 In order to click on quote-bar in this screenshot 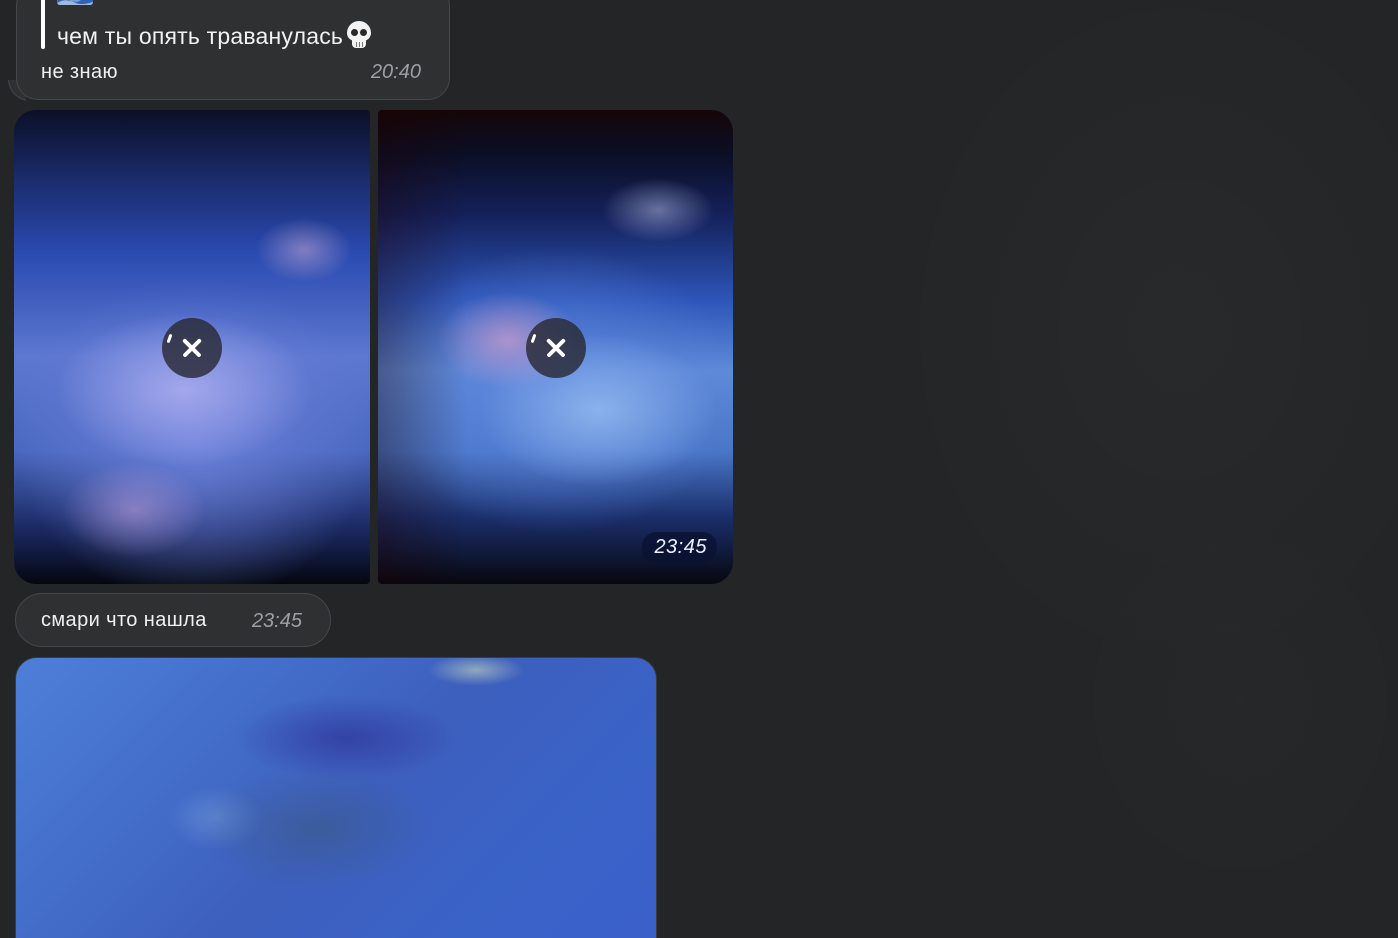, I will do `click(43, 24)`.